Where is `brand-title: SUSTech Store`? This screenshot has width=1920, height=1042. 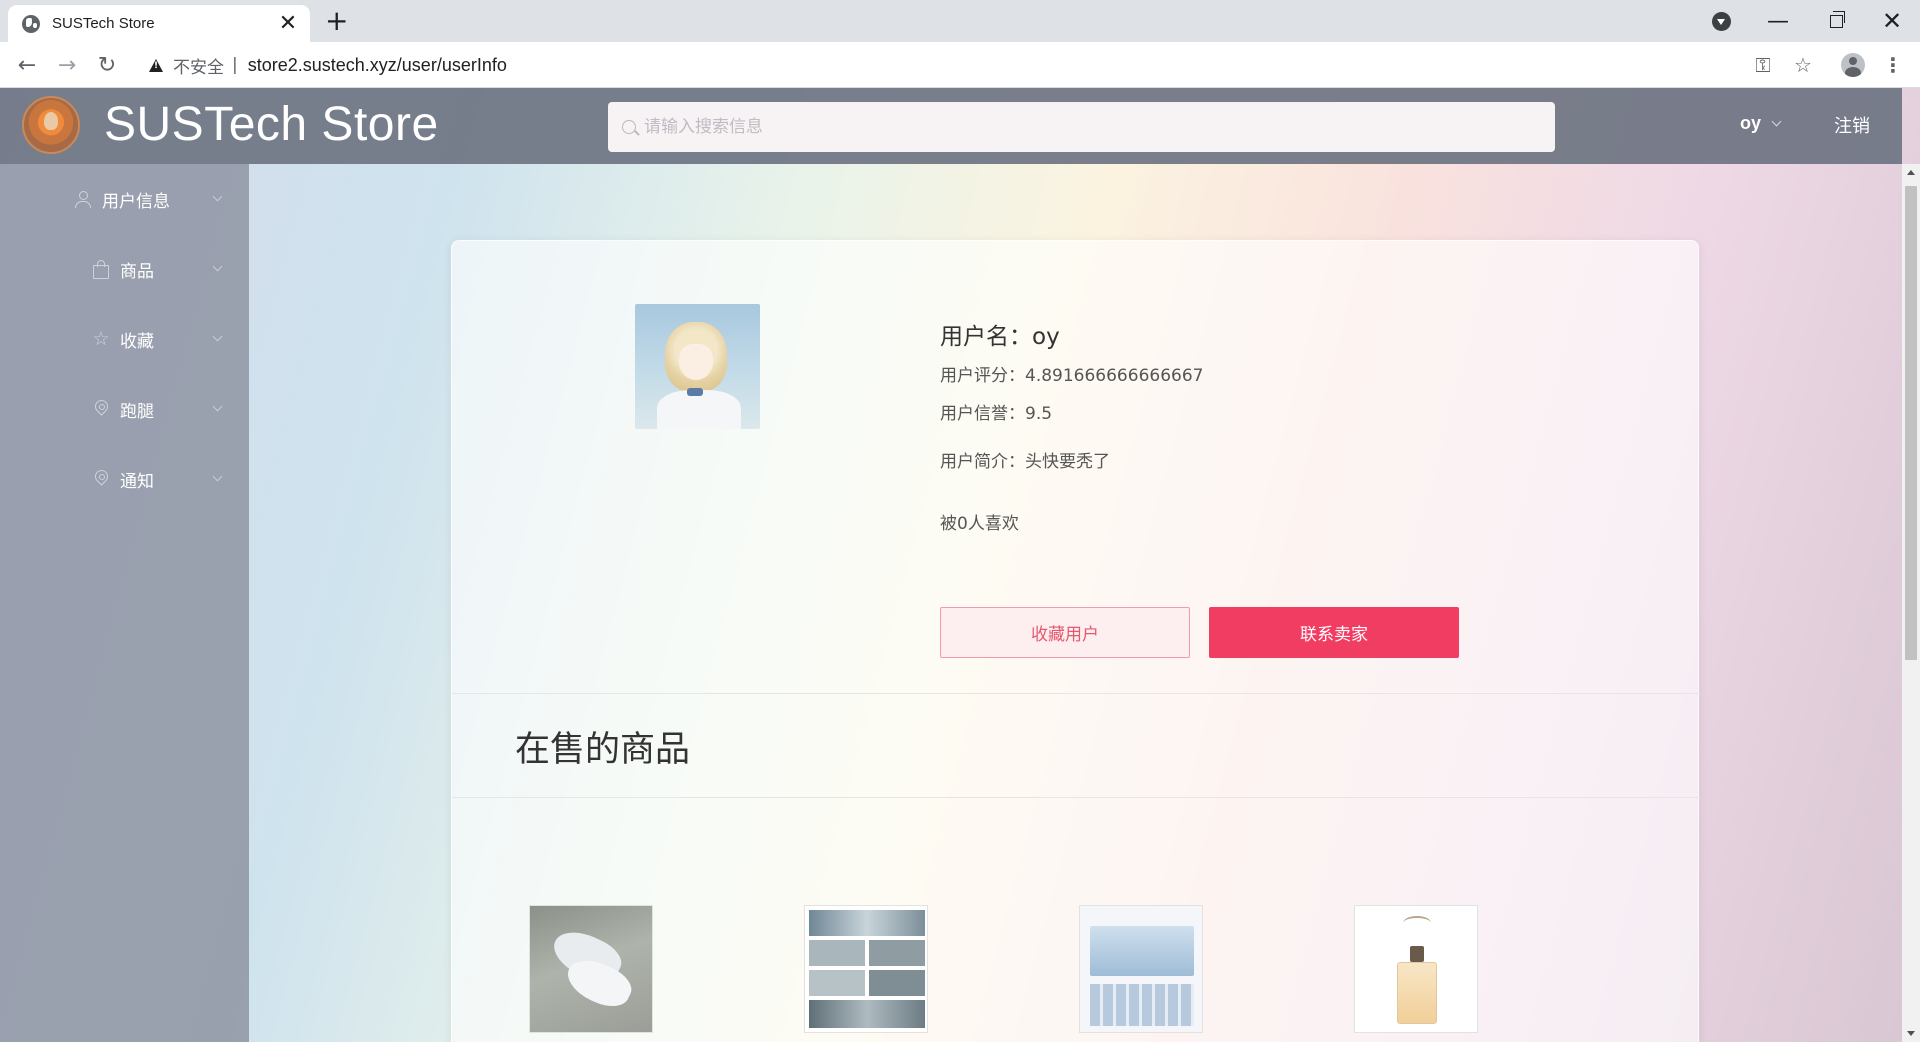 brand-title: SUSTech Store is located at coordinates (271, 125).